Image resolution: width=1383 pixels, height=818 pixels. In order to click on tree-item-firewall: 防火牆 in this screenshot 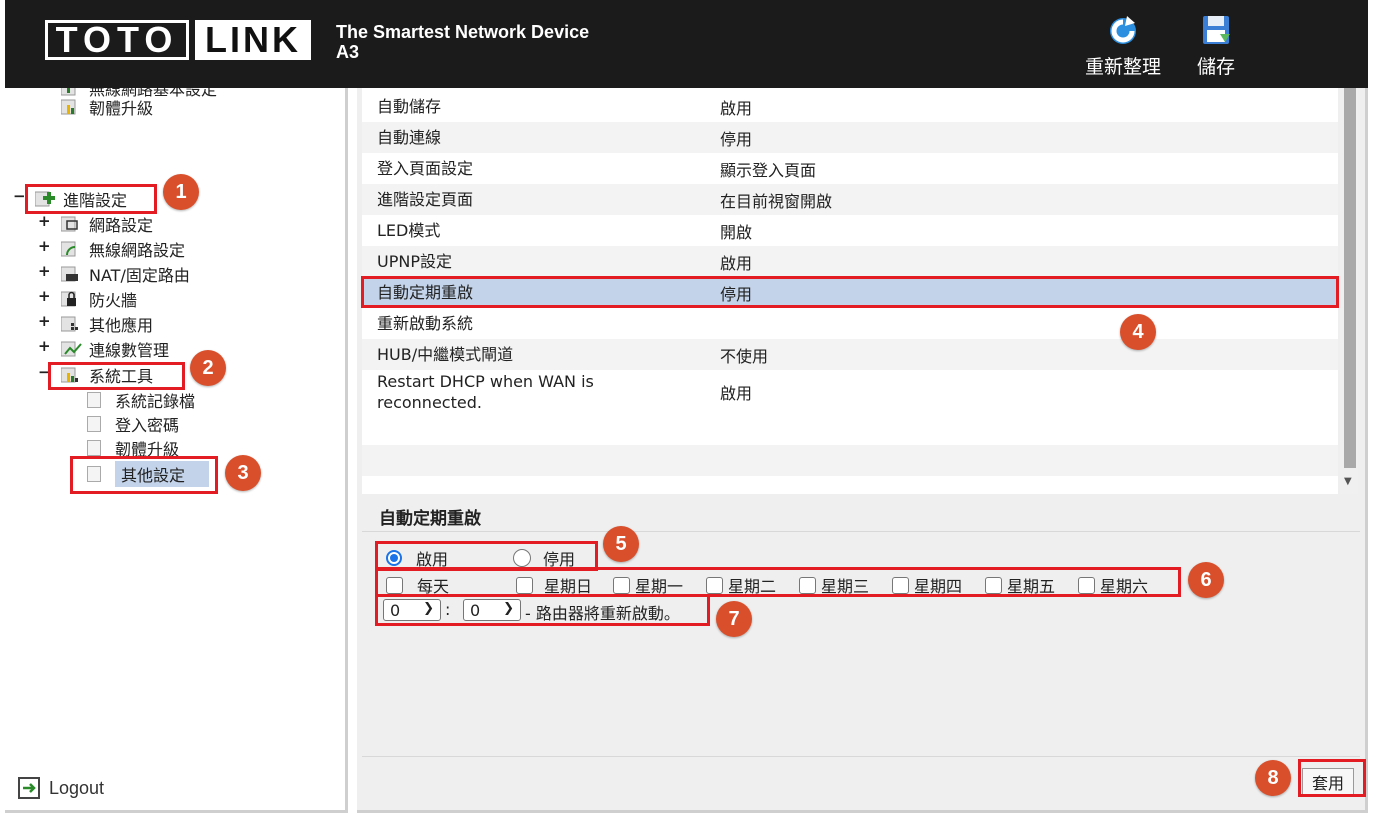, I will do `click(99, 299)`.